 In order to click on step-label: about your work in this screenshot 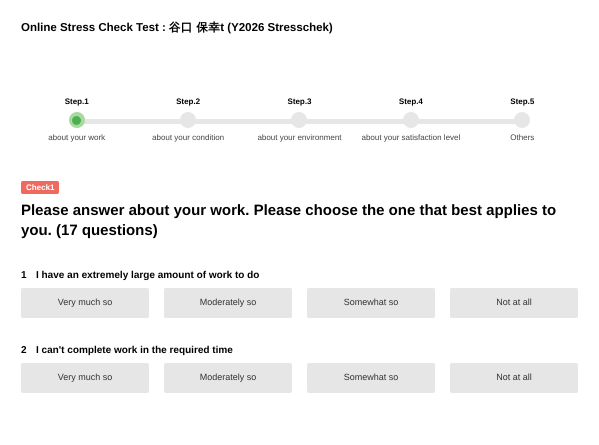, I will do `click(77, 138)`.